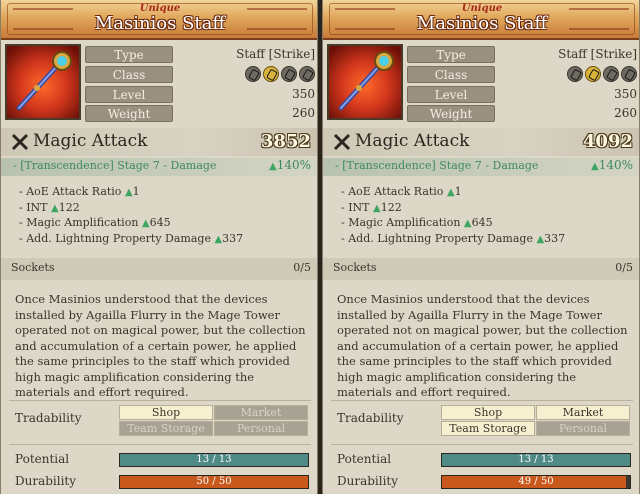 The height and width of the screenshot is (494, 640). Describe the element at coordinates (33, 207) in the screenshot. I see `bonus-label: - INT` at that location.